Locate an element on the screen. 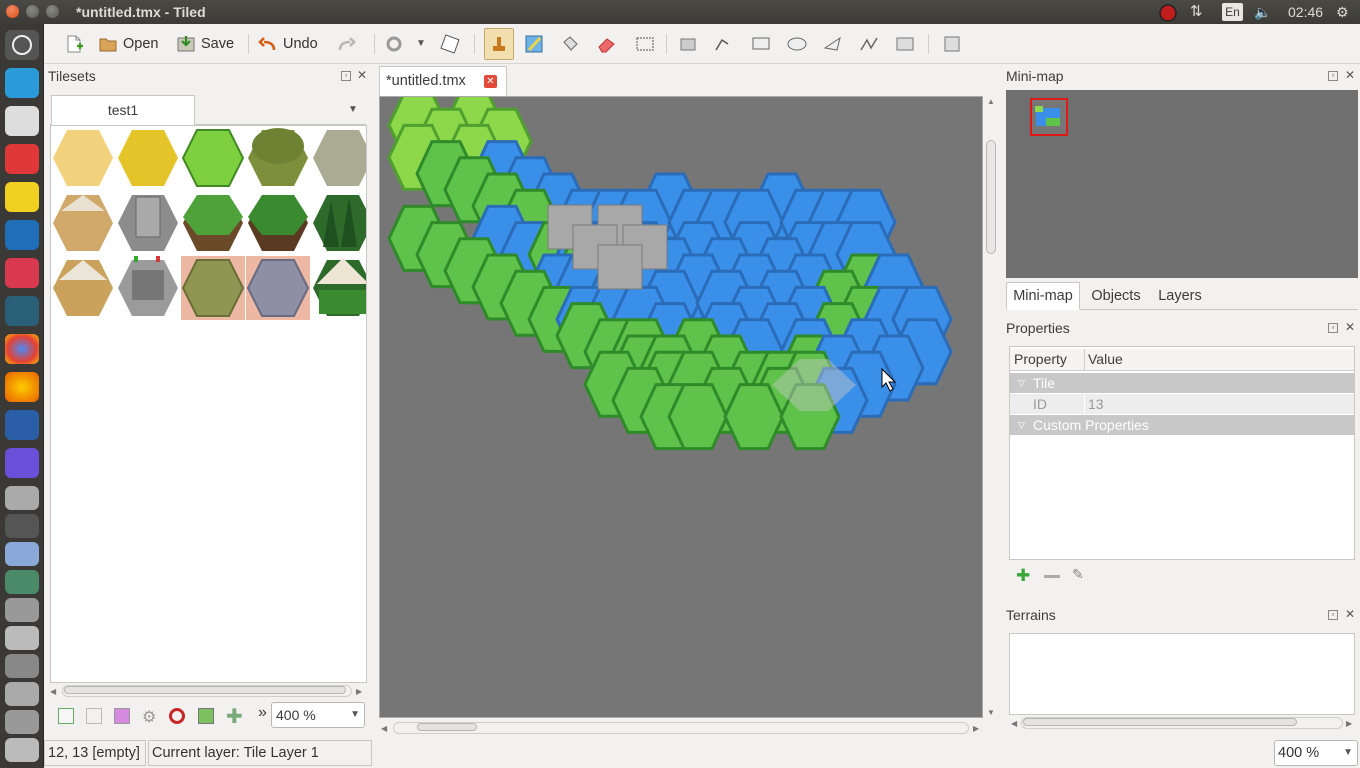 This screenshot has height=768, width=1360. map-zoom-dropdown-icon: ▼ is located at coordinates (1348, 753).